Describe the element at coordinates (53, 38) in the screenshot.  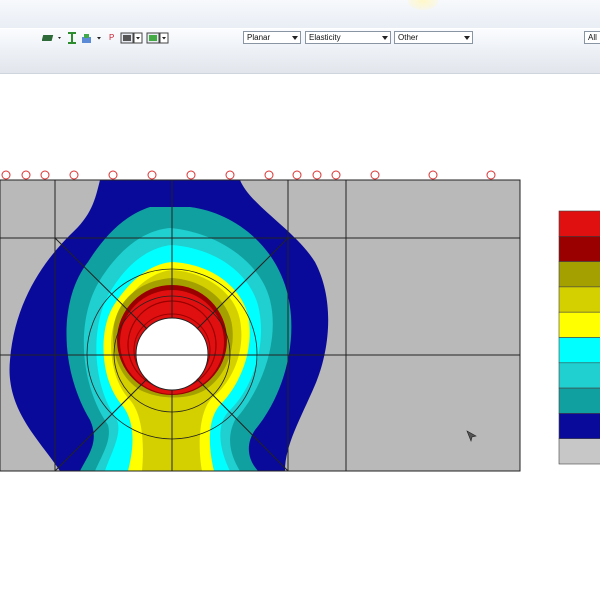
I see `plate-icon` at that location.